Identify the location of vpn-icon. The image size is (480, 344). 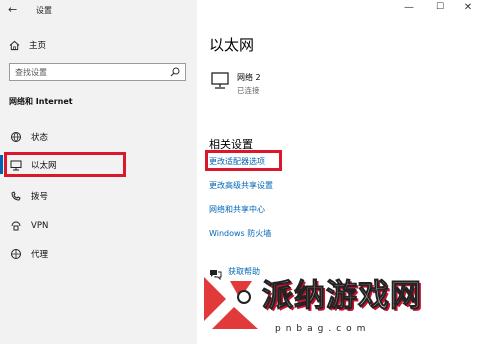
(16, 226).